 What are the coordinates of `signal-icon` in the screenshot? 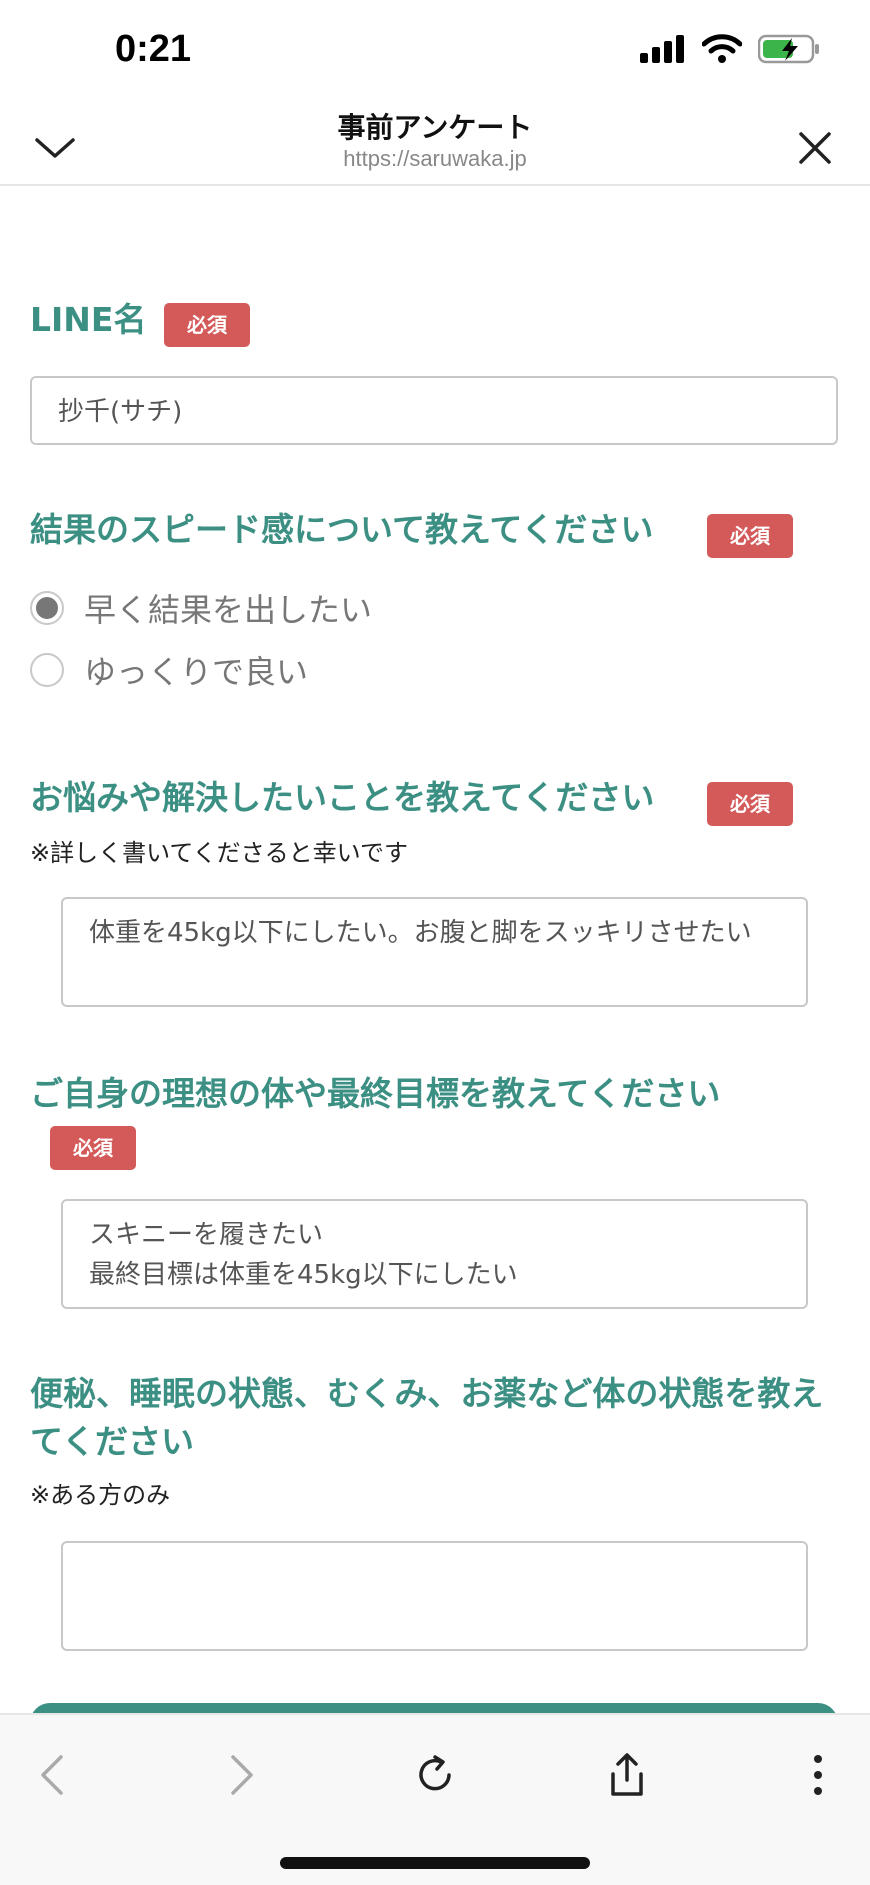 It's located at (662, 49).